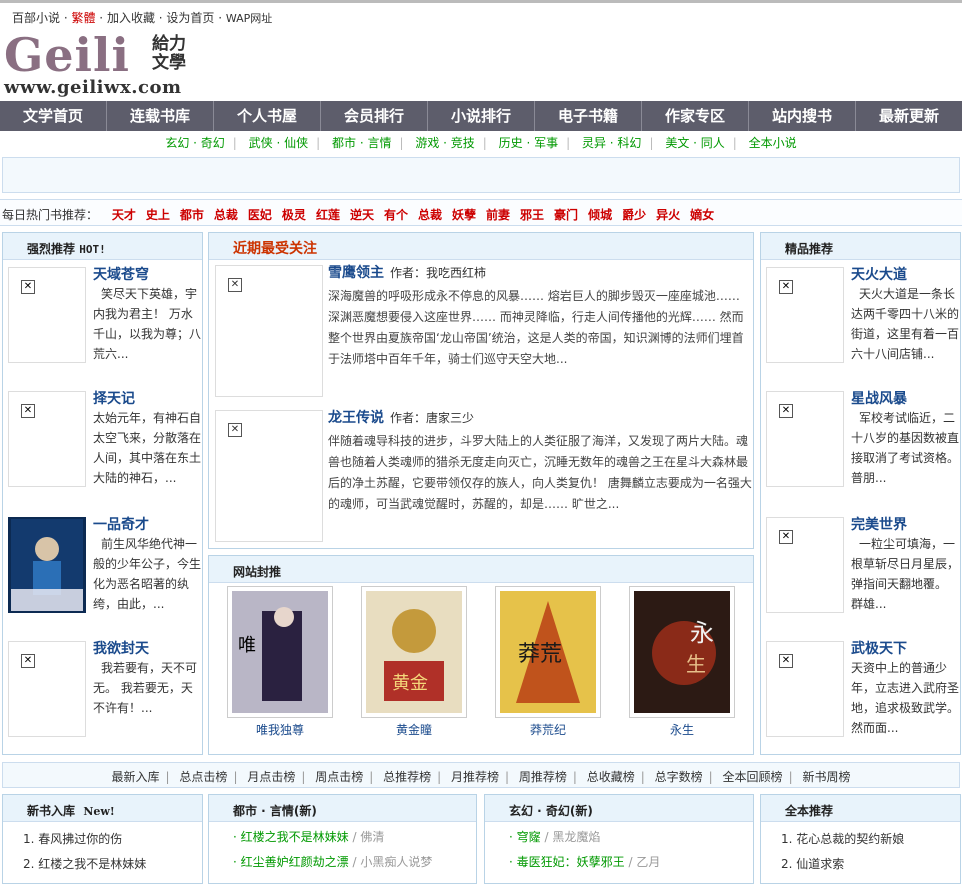 The height and width of the screenshot is (884, 962). What do you see at coordinates (679, 777) in the screenshot?
I see `rank-link: 总字数榜` at bounding box center [679, 777].